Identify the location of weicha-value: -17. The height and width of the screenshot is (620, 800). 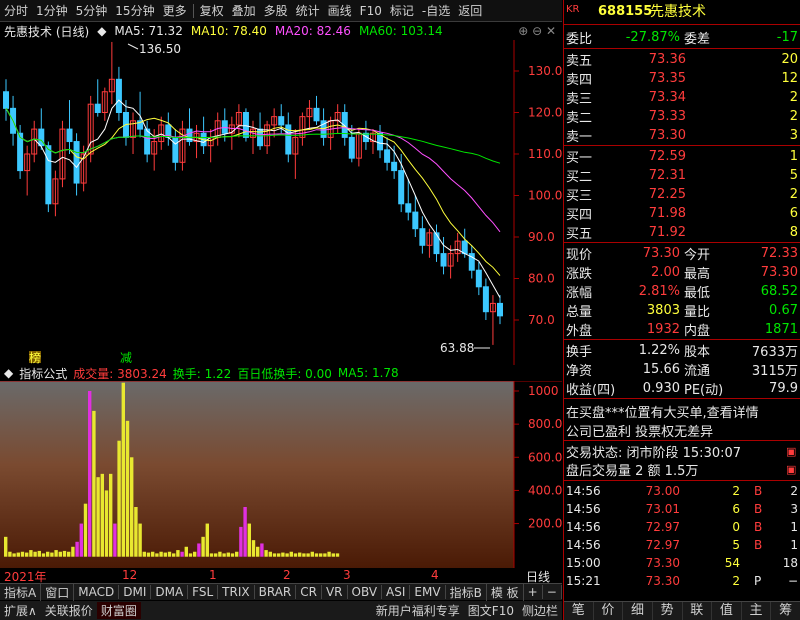
(787, 37).